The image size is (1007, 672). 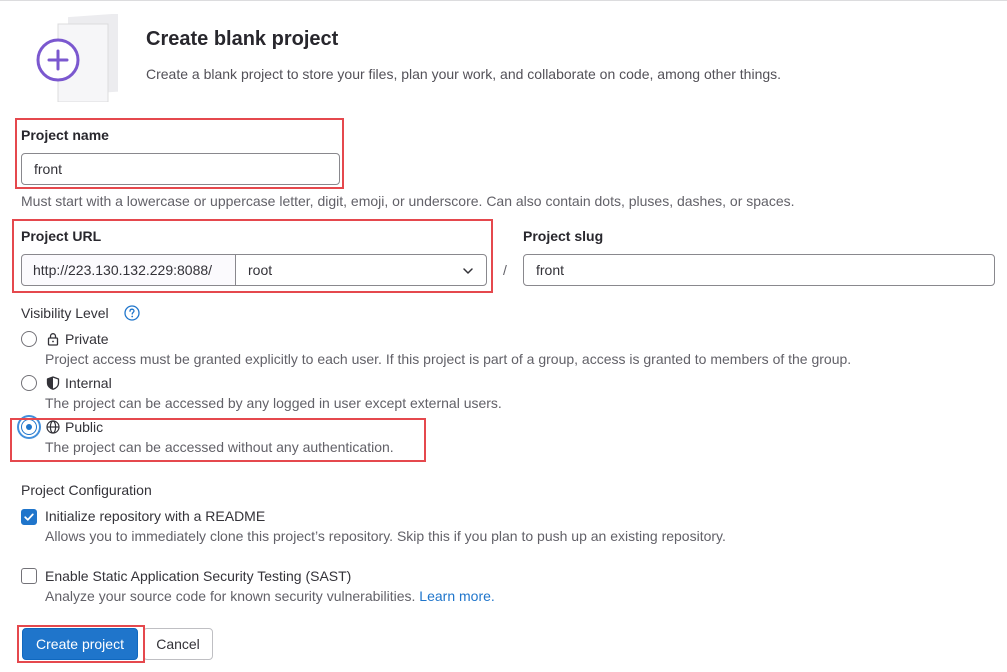 What do you see at coordinates (61, 236) in the screenshot?
I see `project-url-label: Project URL` at bounding box center [61, 236].